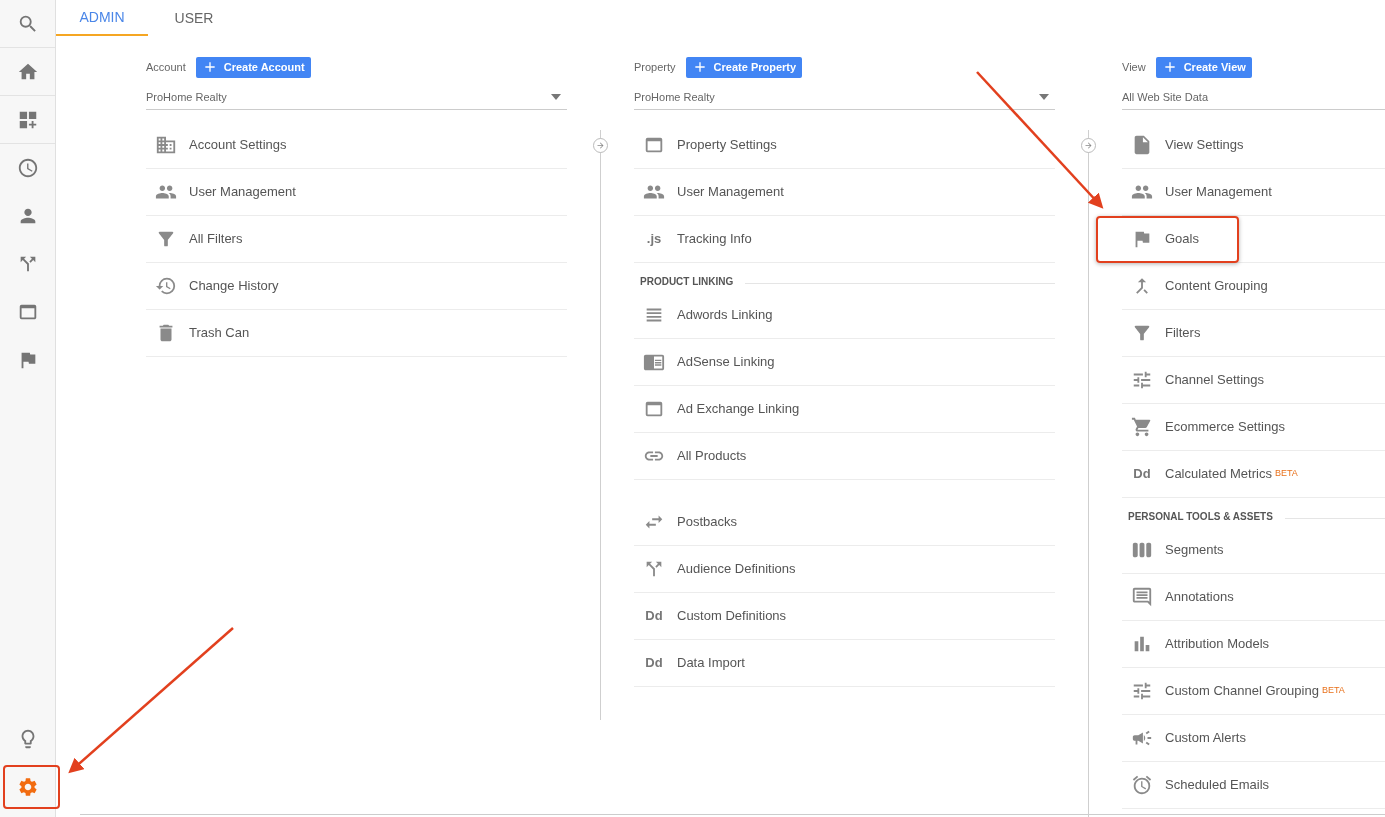 The image size is (1385, 817). I want to click on menu-item: AdSense Linking, so click(844, 362).